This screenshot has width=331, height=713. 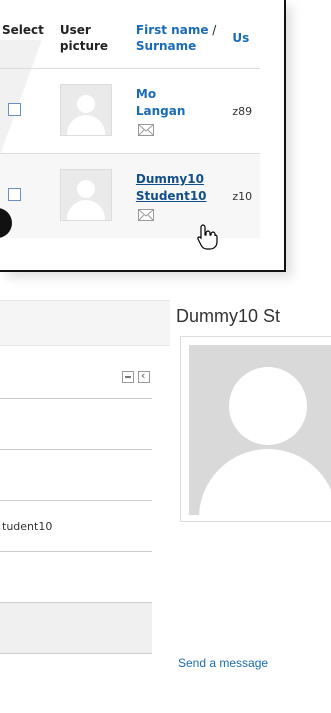 What do you see at coordinates (84, 38) in the screenshot?
I see `column-header-user-picture: User picture` at bounding box center [84, 38].